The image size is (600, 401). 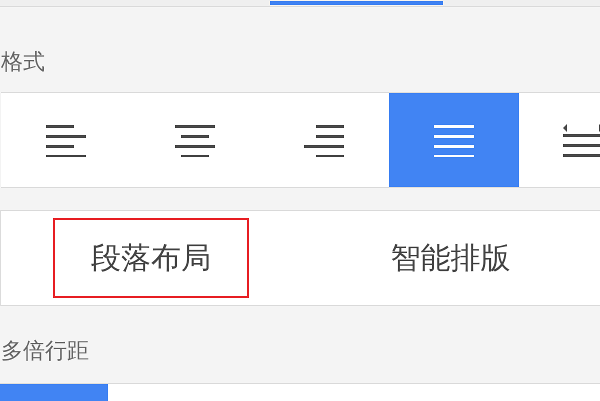 What do you see at coordinates (581, 140) in the screenshot?
I see `distribute-icon` at bounding box center [581, 140].